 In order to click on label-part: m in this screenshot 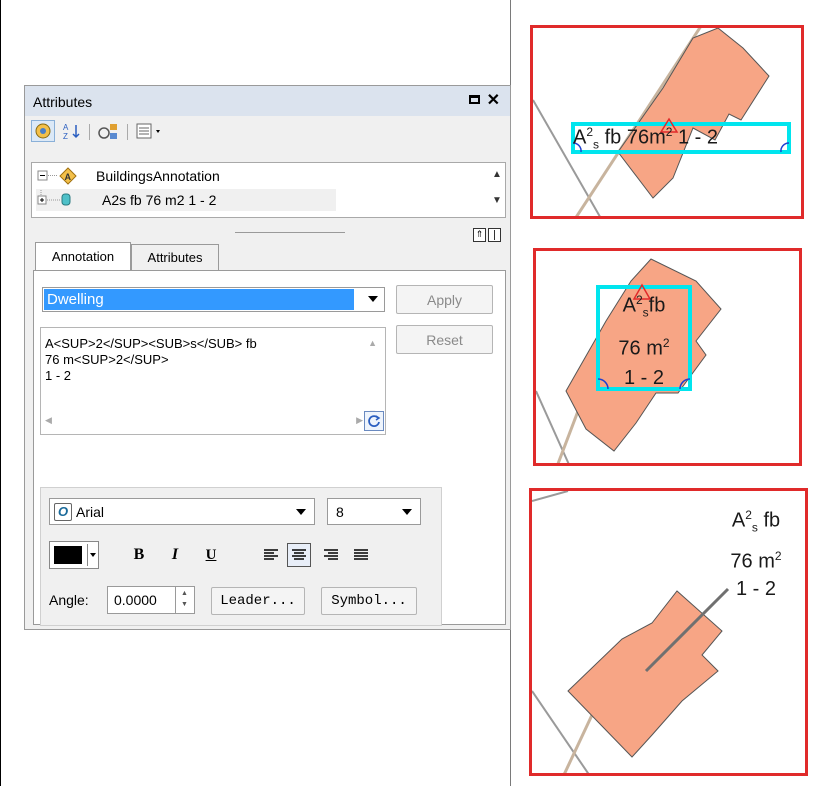, I will do `click(654, 348)`.